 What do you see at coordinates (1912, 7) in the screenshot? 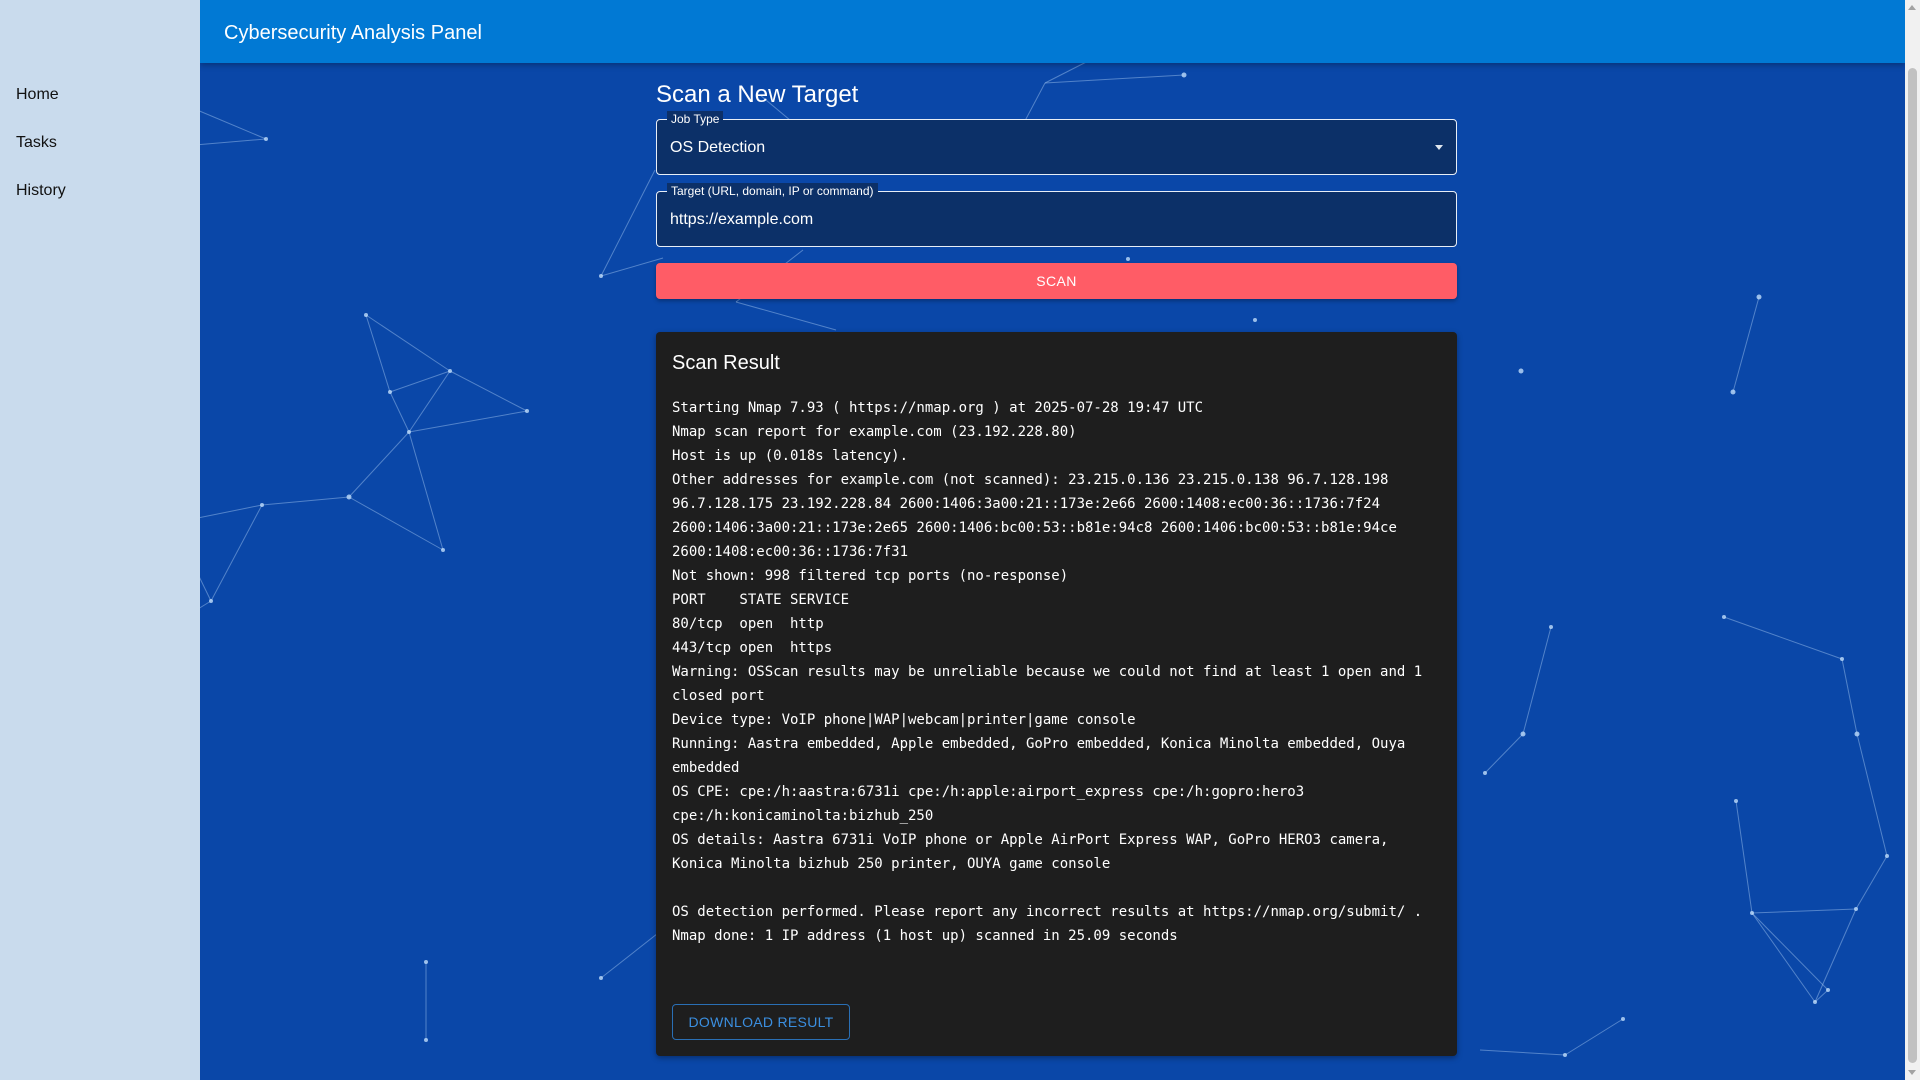
I see `scroll-up-icon` at bounding box center [1912, 7].